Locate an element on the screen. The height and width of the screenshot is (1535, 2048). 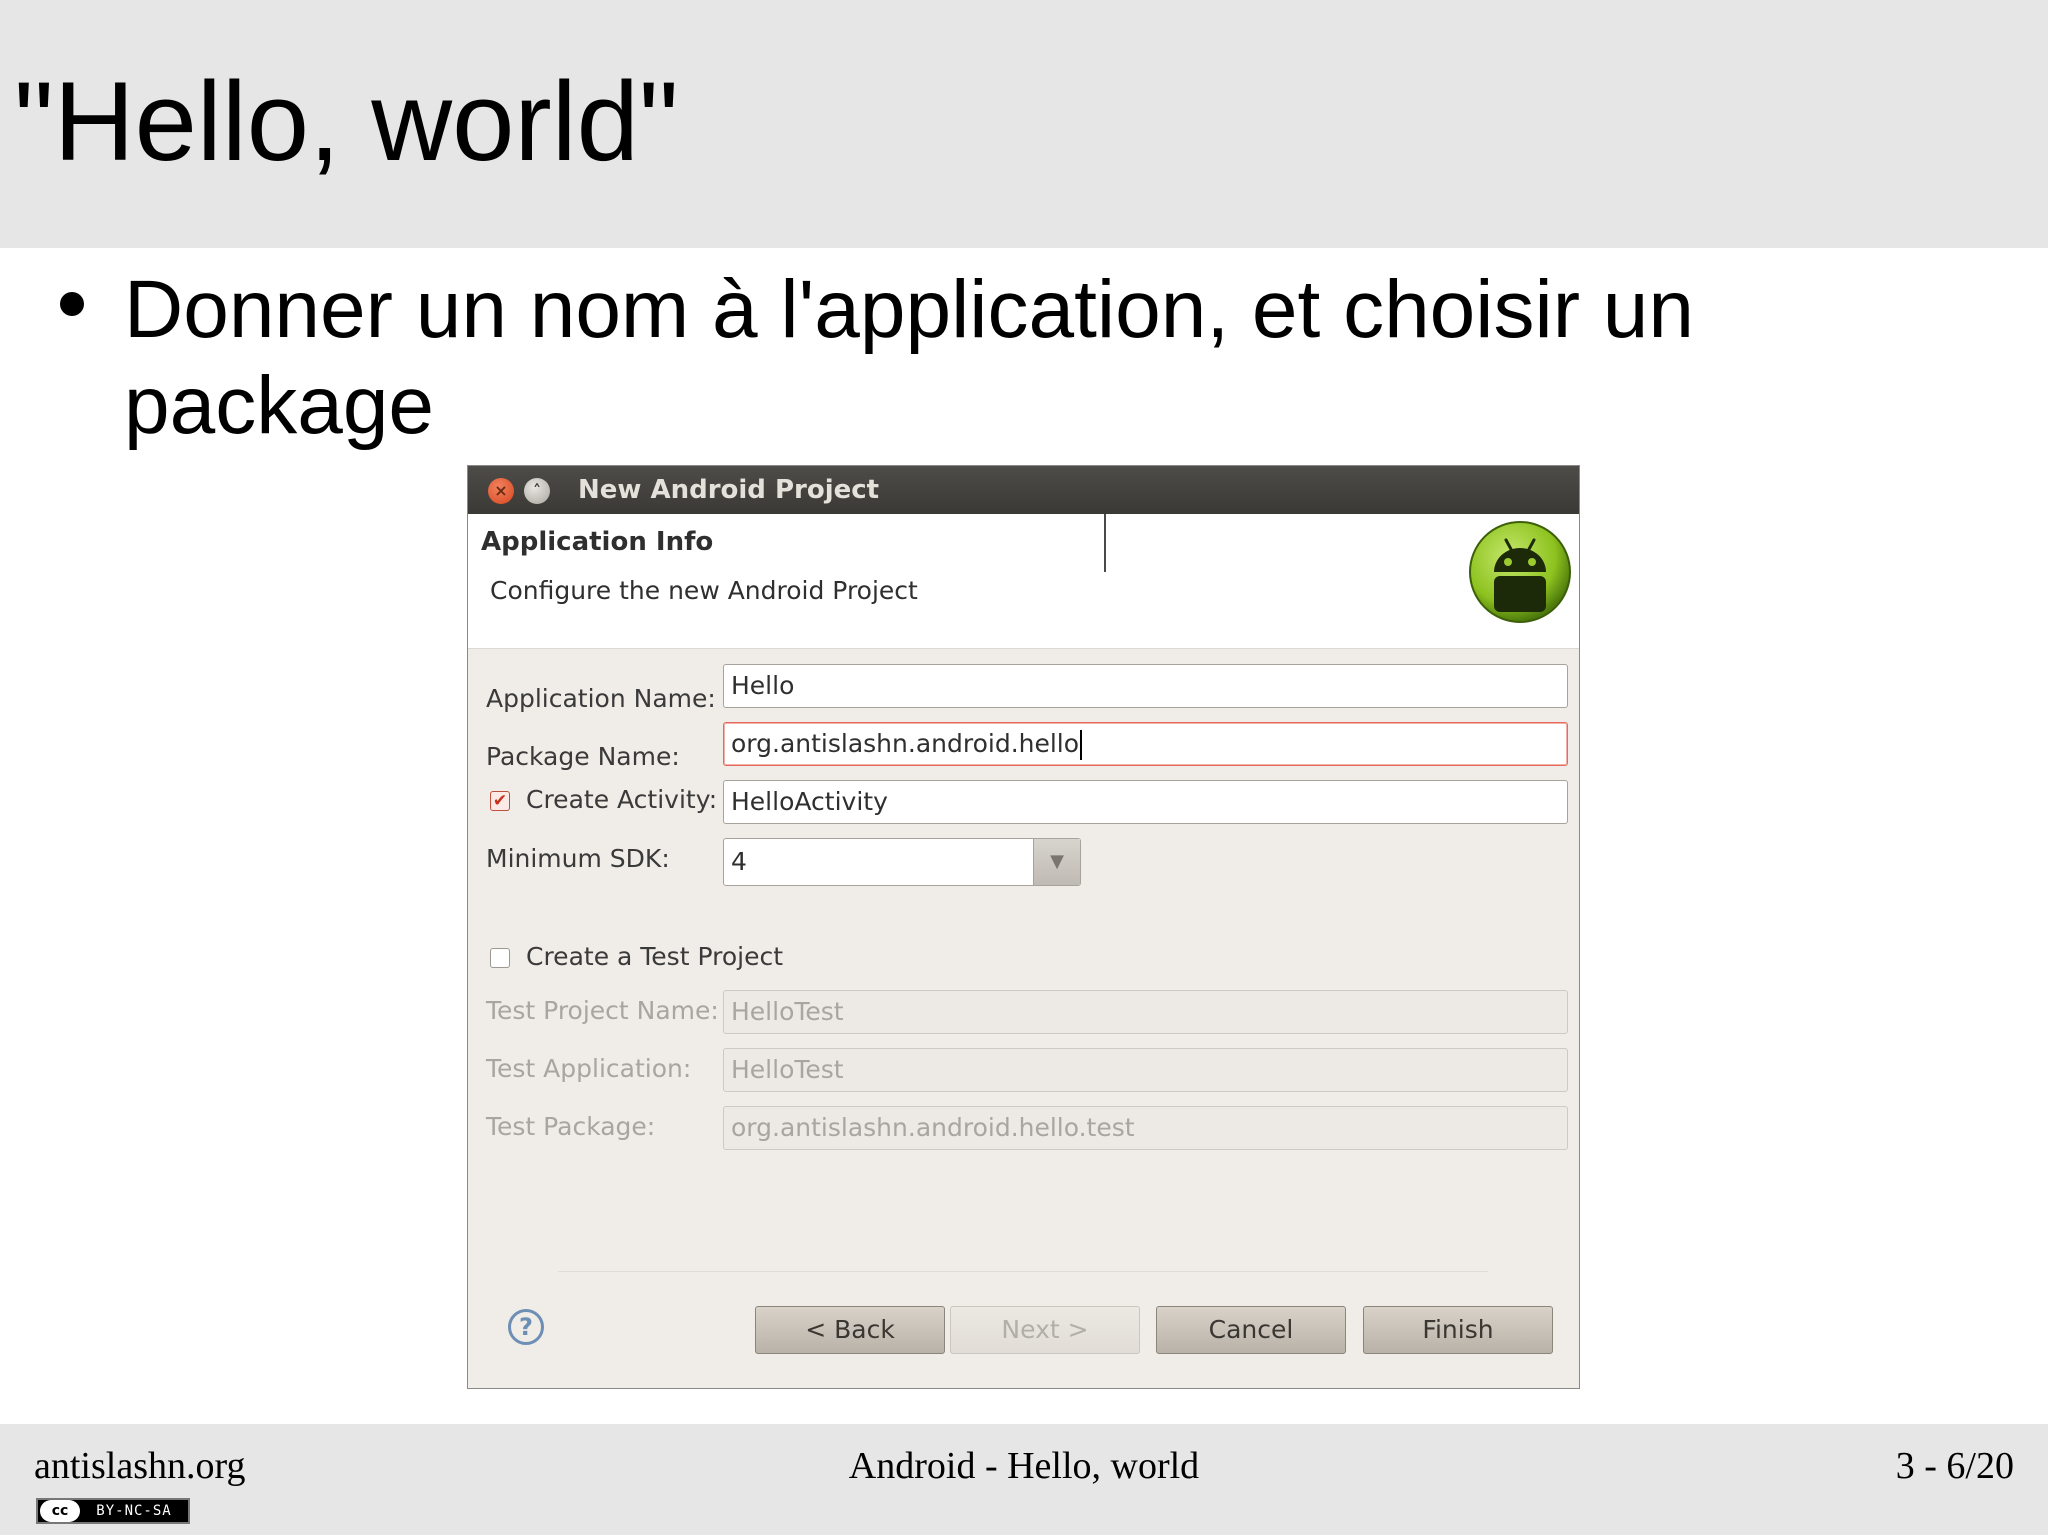
slide-title: "Hello, world" is located at coordinates (346, 121).